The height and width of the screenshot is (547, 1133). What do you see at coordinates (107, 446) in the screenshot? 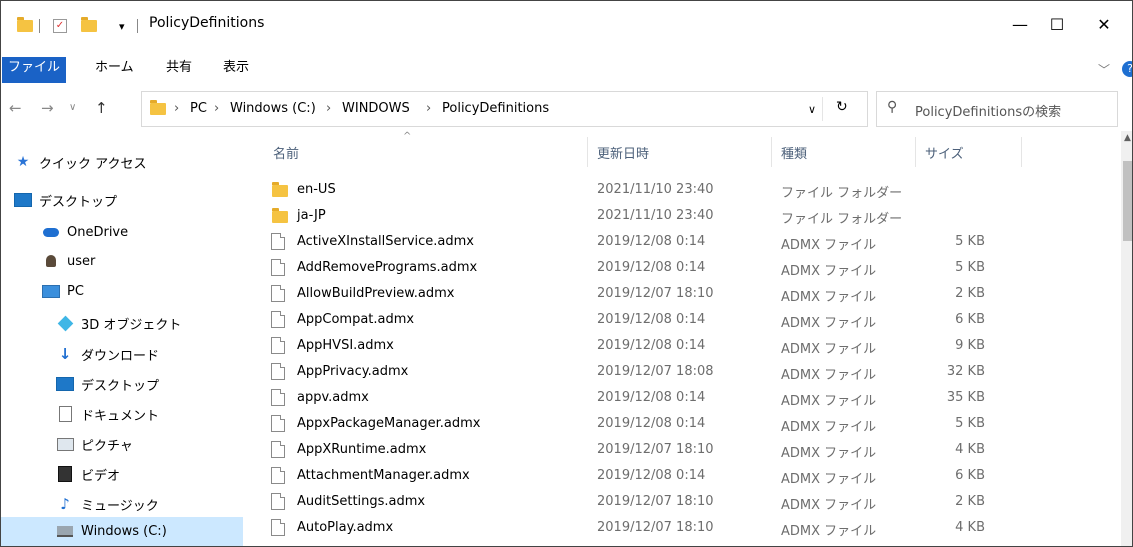
I see `nav-label: ピクチャ` at bounding box center [107, 446].